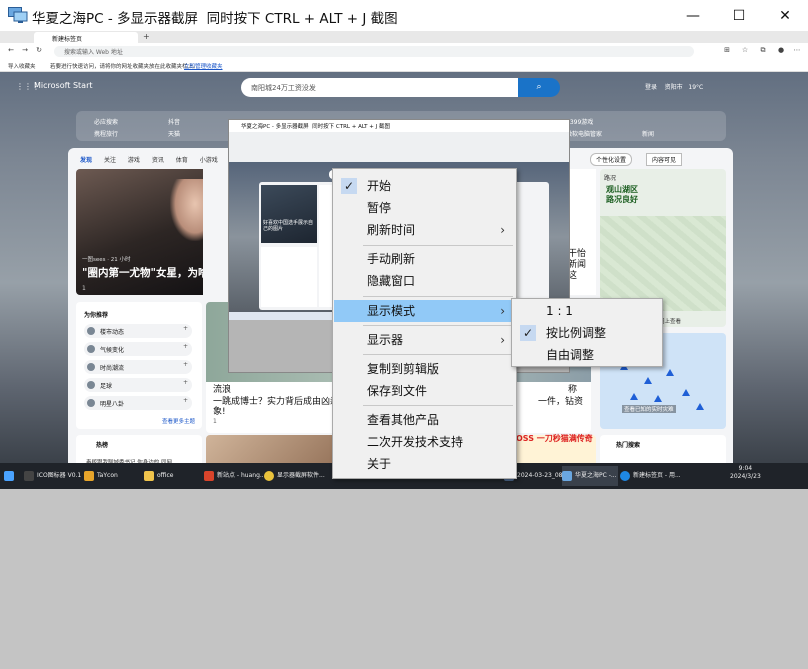  I want to click on city-label: 资阳市, so click(674, 87).